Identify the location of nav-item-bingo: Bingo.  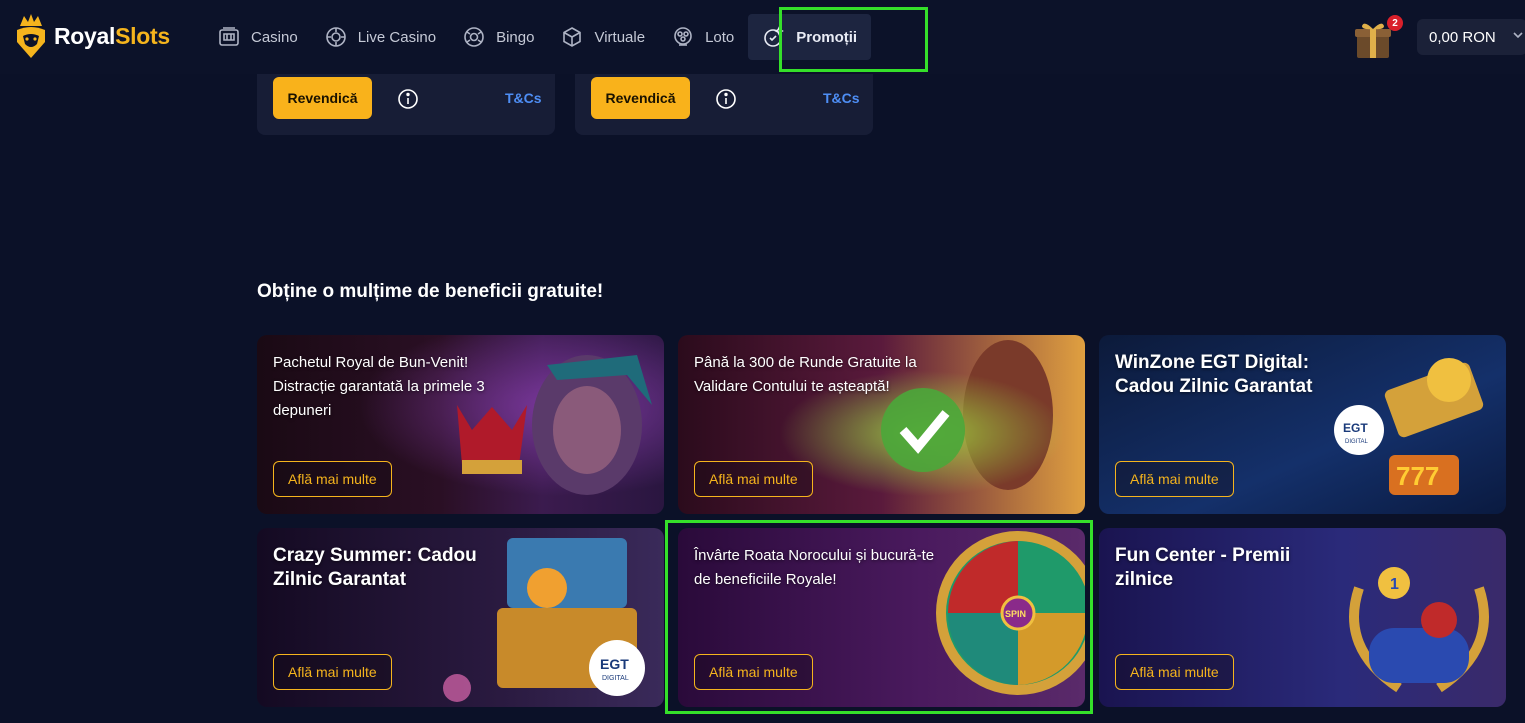
(498, 37).